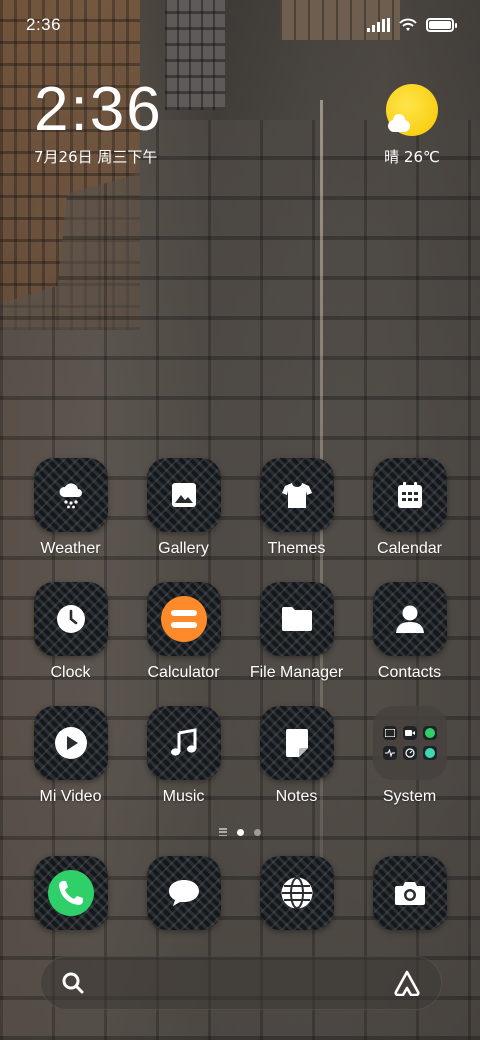 The width and height of the screenshot is (480, 1040). I want to click on dock-phone, so click(70, 893).